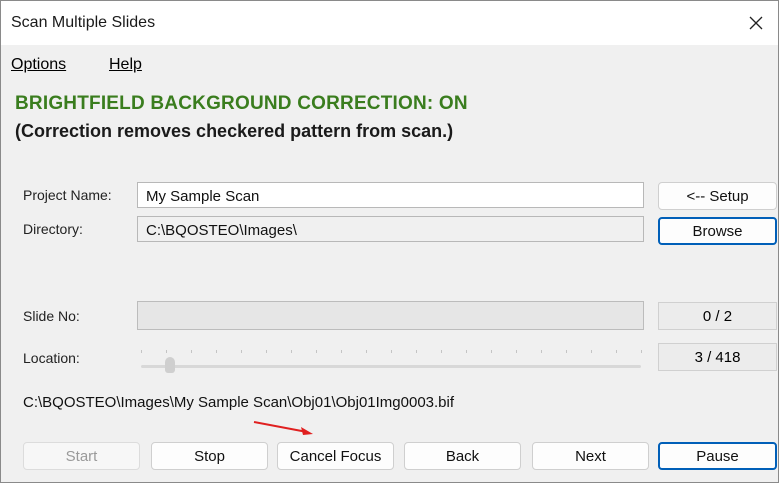 The width and height of the screenshot is (779, 483). Describe the element at coordinates (335, 456) in the screenshot. I see `cancel-focus-button: Cancel Focus` at that location.